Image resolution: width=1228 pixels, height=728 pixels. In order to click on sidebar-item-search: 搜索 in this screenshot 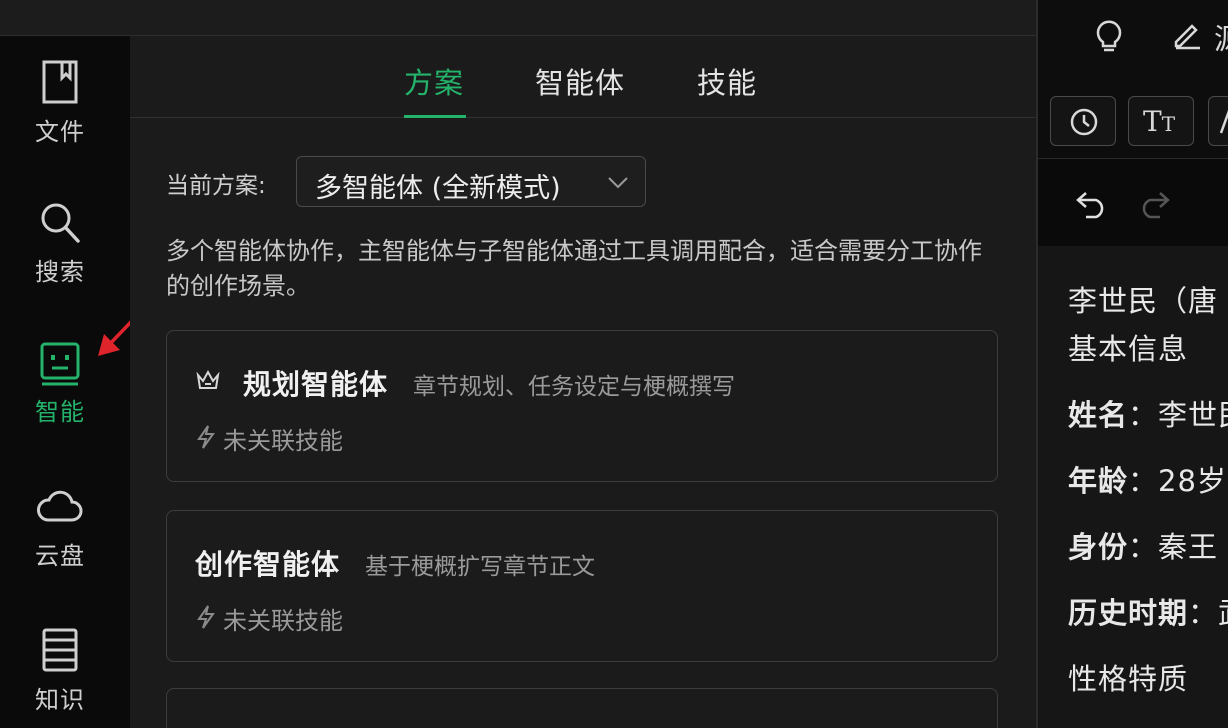, I will do `click(60, 242)`.